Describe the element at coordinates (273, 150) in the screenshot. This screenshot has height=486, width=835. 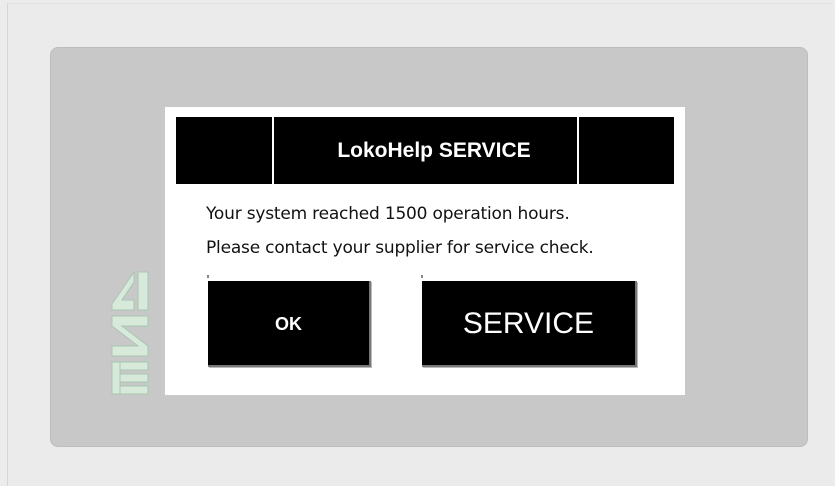
I see `header-divider` at that location.